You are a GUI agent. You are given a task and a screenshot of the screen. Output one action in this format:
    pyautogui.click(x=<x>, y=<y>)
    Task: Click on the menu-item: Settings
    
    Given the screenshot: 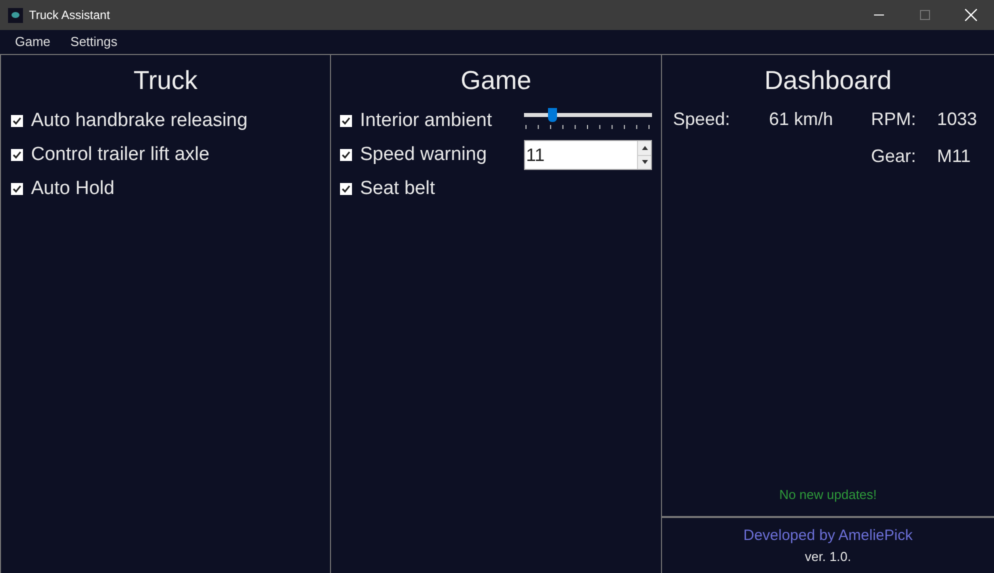 What is the action you would take?
    pyautogui.click(x=93, y=42)
    